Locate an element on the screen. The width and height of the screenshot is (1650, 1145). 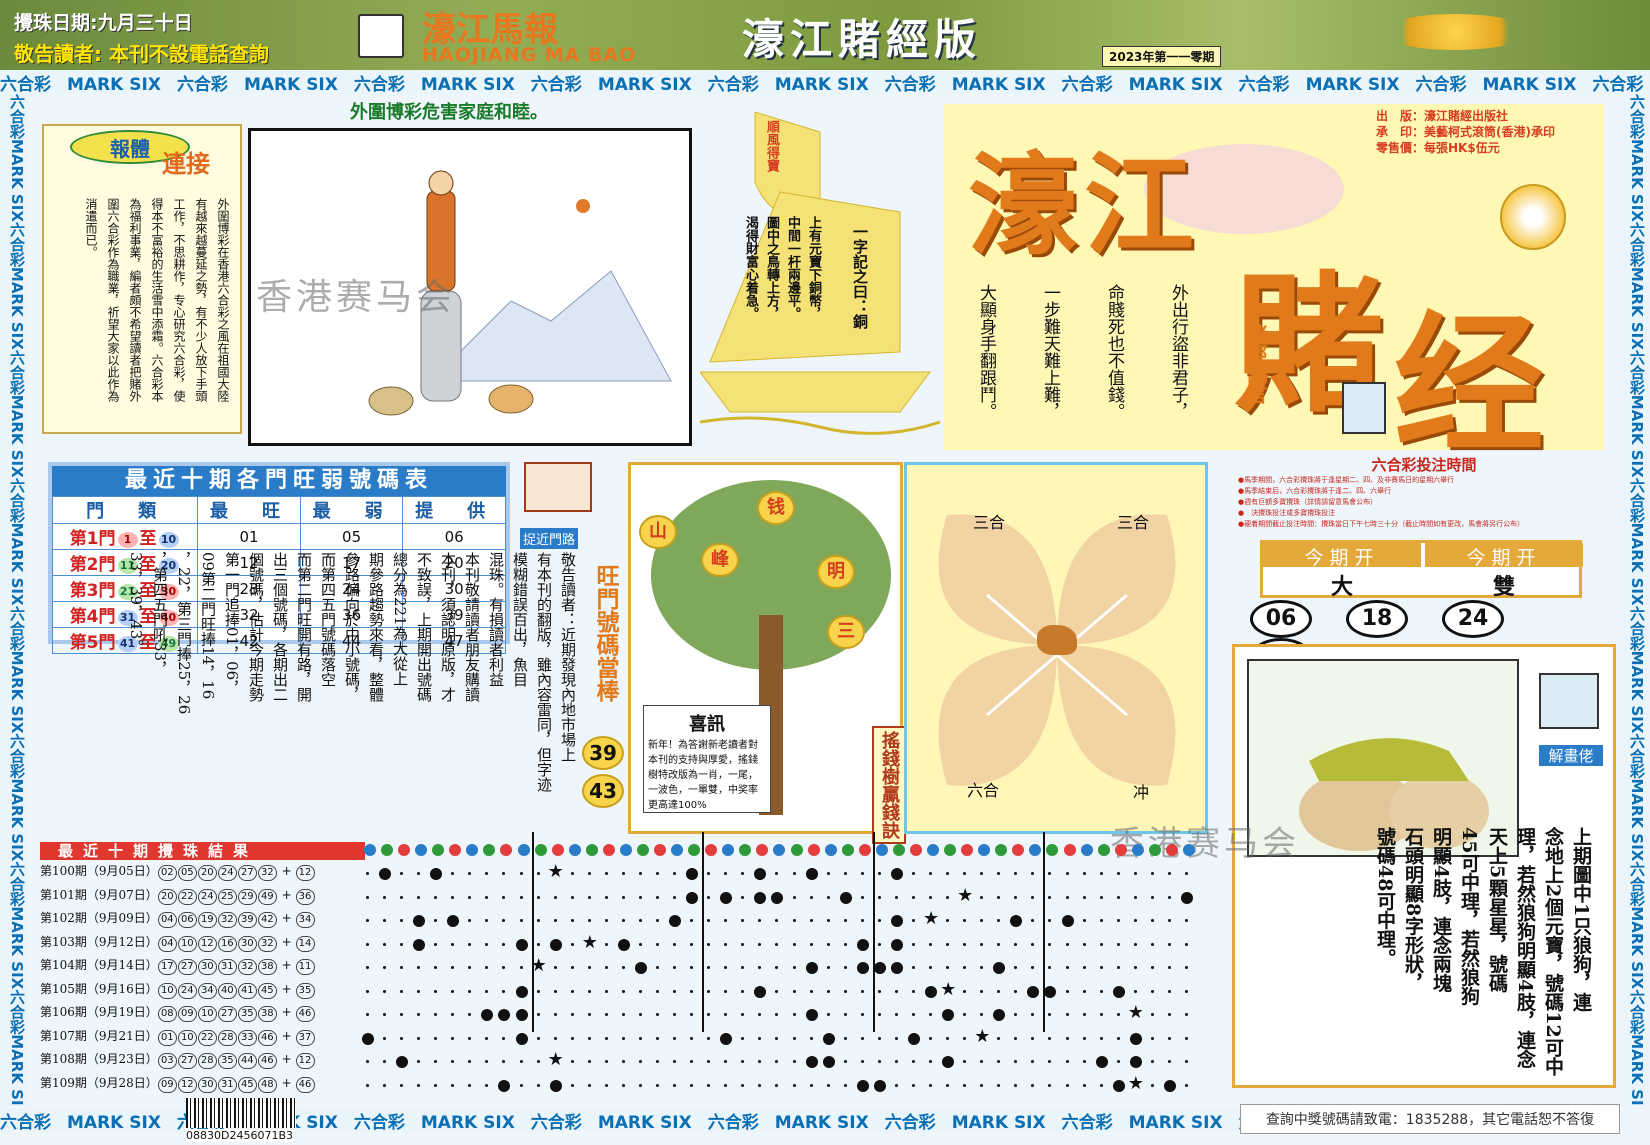
analysis-line: 有本刊的翻版，雖內容雷同，但字迹 is located at coordinates (544, 672).